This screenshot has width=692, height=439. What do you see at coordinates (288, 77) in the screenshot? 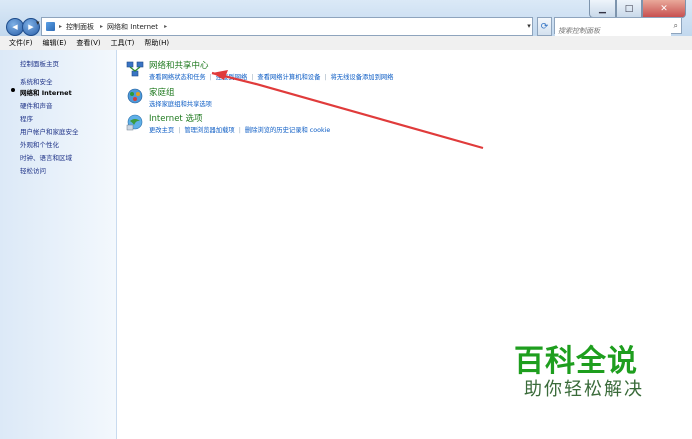
I see `link-view-network-computers: 查看网络计算机和设备` at bounding box center [288, 77].